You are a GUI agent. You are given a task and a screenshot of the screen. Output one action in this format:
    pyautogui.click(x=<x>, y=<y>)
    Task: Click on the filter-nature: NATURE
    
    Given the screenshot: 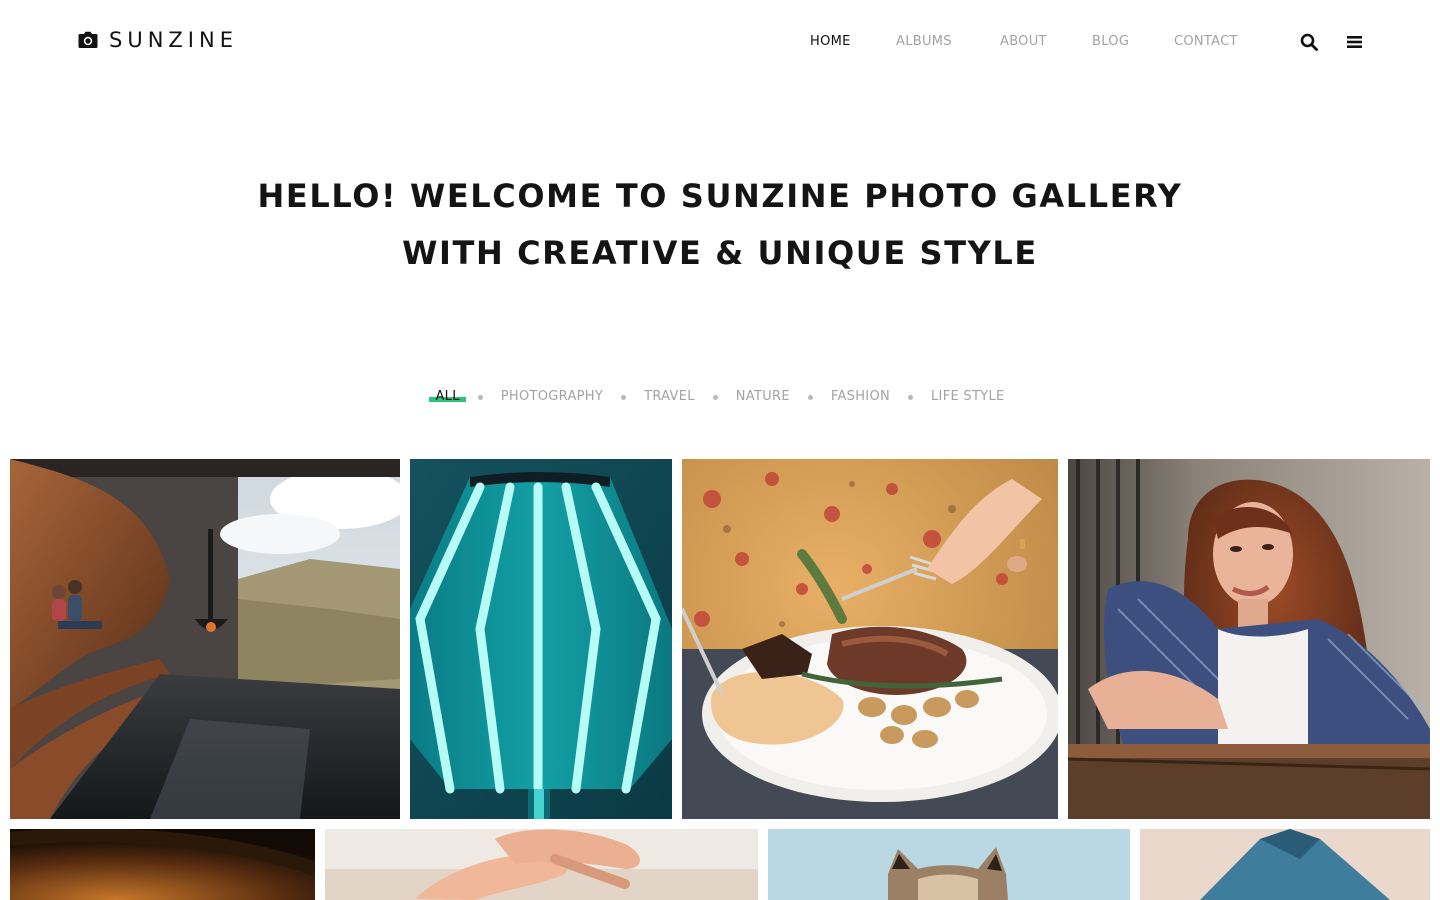 What is the action you would take?
    pyautogui.click(x=763, y=397)
    